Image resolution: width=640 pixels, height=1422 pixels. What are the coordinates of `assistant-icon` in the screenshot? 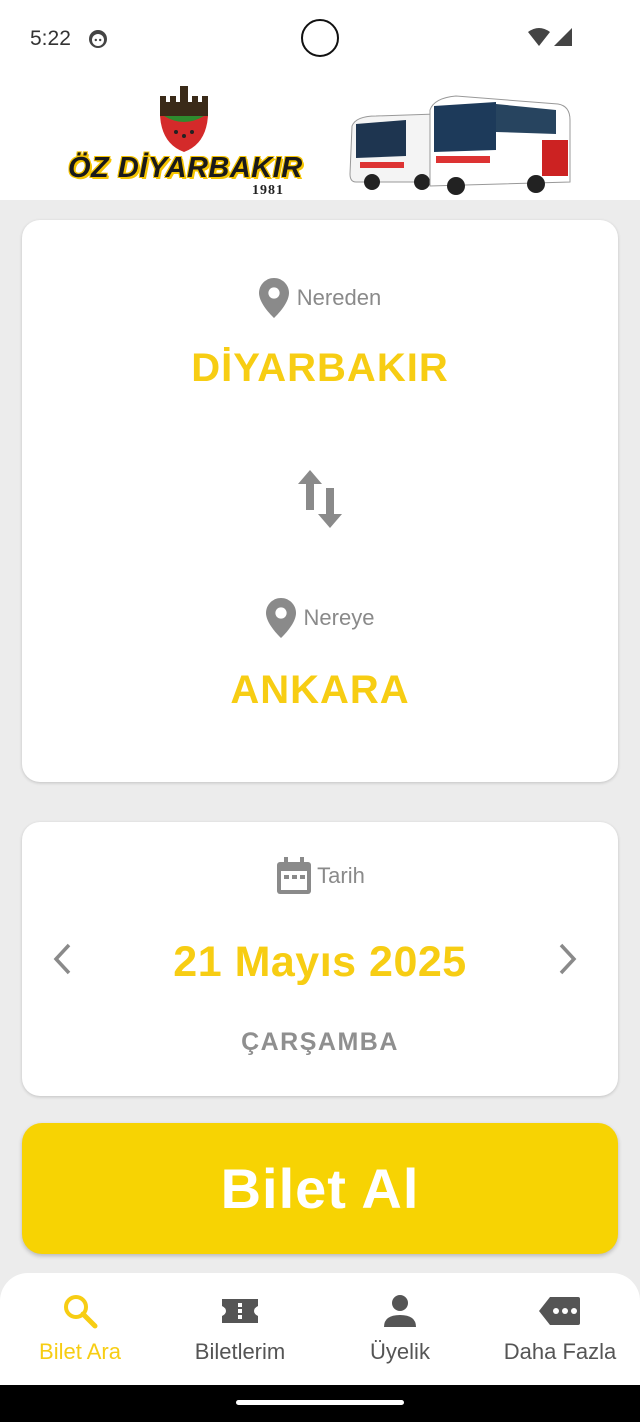 It's located at (98, 39).